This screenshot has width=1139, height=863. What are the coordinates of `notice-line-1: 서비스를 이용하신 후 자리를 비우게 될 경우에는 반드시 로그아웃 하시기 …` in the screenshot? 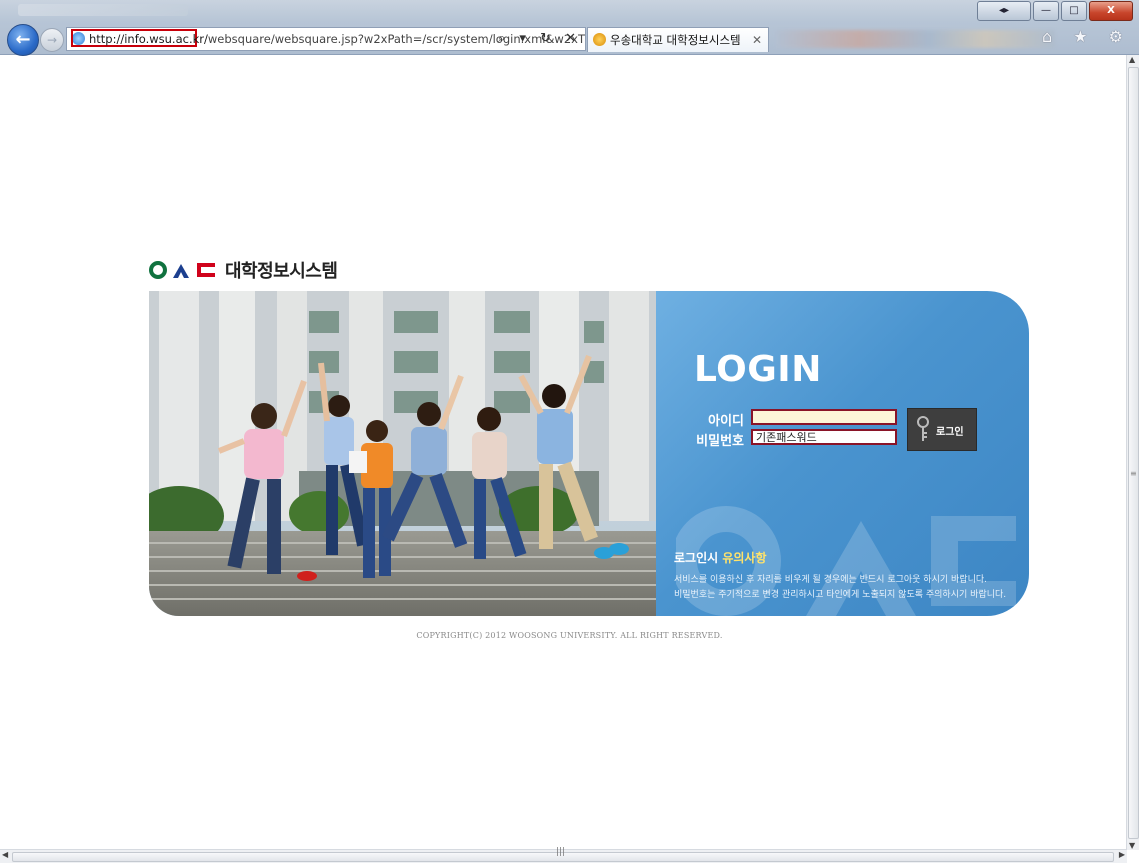 It's located at (830, 580).